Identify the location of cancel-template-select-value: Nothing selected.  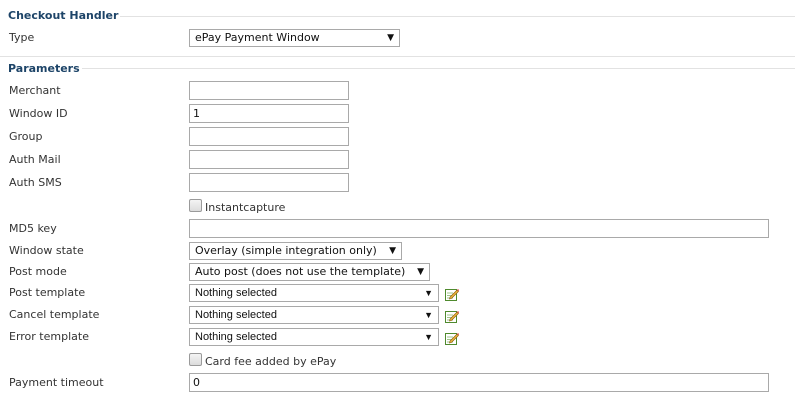
(236, 315).